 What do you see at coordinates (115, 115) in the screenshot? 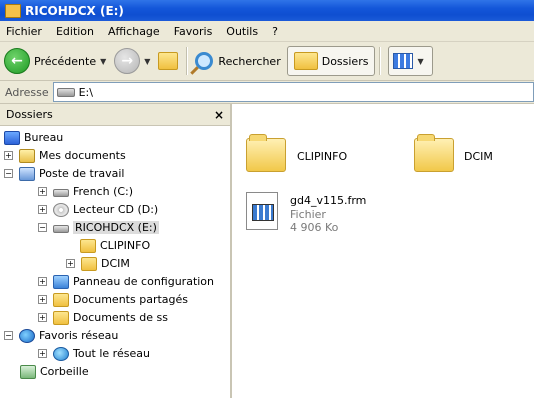
I see `folders-pane-header: Dossiers ×` at bounding box center [115, 115].